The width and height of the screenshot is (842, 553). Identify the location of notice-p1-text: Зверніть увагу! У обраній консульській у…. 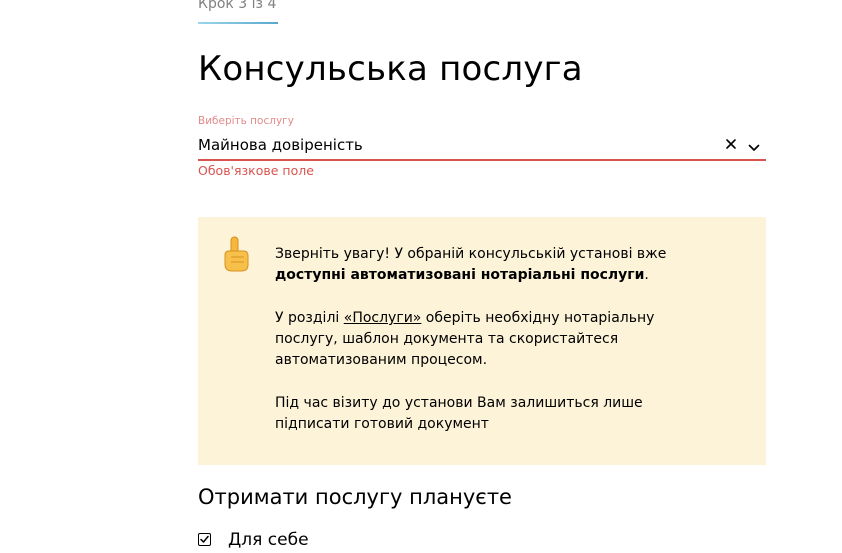
(471, 254).